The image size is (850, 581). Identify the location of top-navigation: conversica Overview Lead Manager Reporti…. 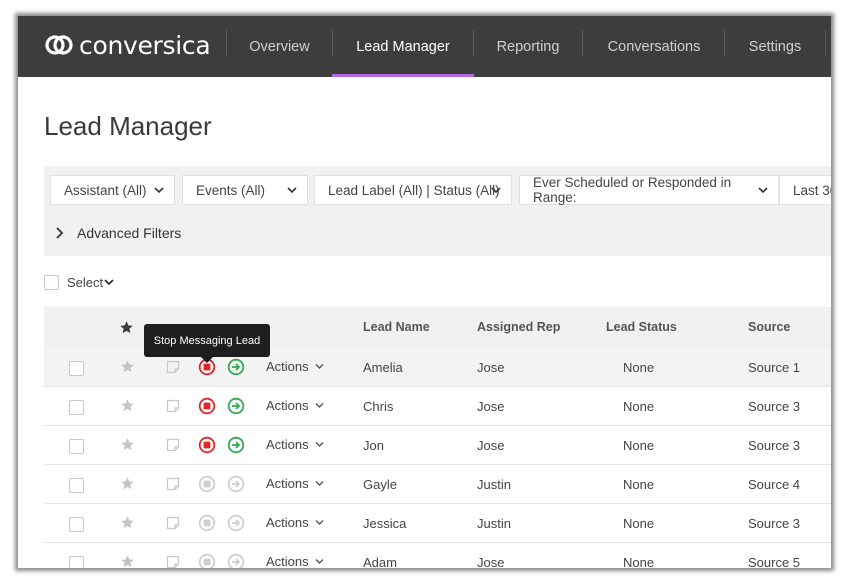
(424, 46).